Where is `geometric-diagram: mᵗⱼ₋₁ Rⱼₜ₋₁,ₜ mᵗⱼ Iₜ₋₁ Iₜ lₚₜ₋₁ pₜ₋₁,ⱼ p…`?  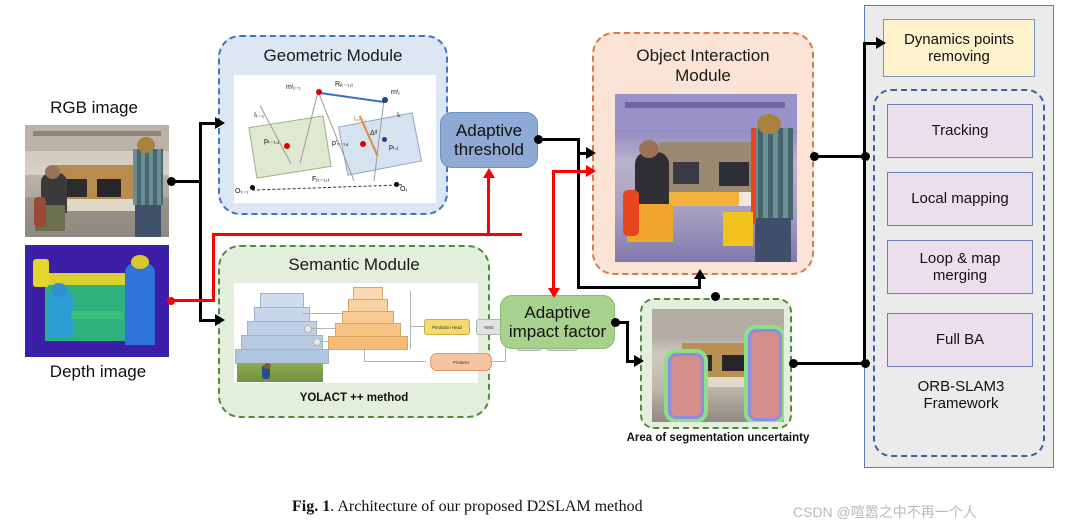
geometric-diagram: mᵗⱼ₋₁ Rⱼₜ₋₁,ₜ mᵗⱼ Iₜ₋₁ Iₜ lₚₜ₋₁ pₜ₋₁,ⱼ p… is located at coordinates (335, 139).